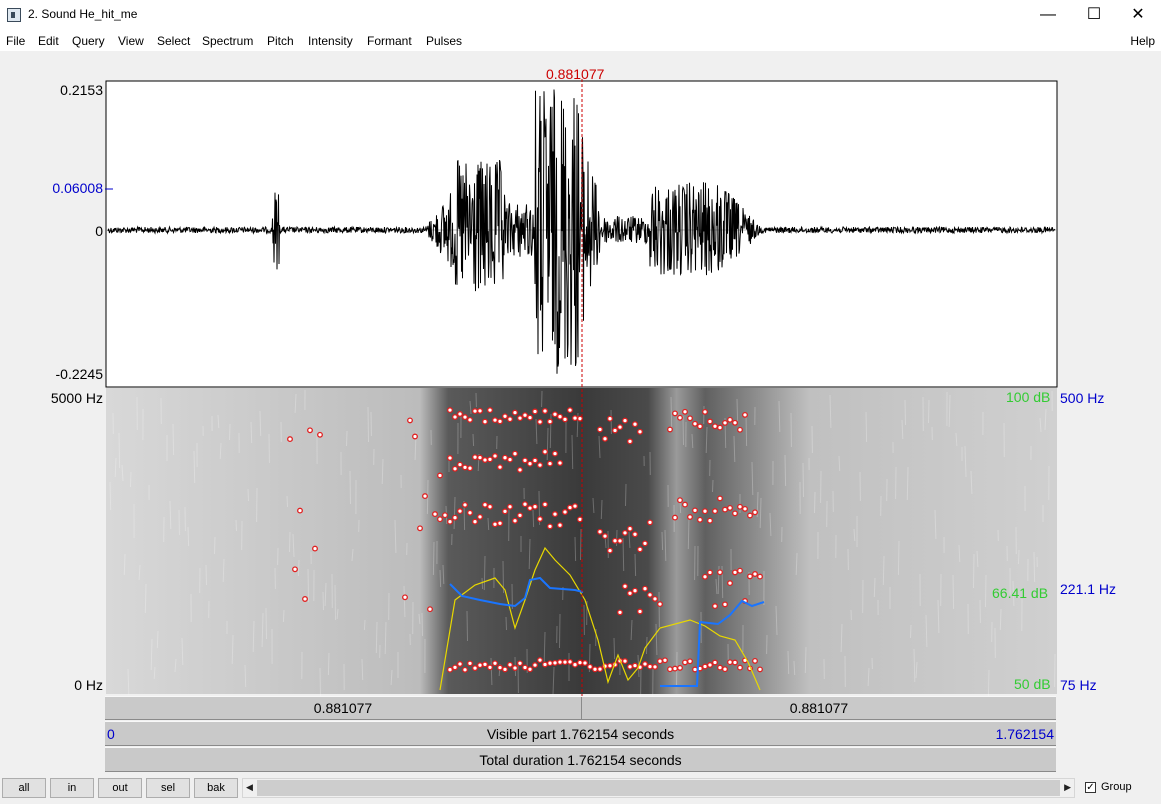 The image size is (1161, 804). I want to click on zoom-out-button: out, so click(120, 788).